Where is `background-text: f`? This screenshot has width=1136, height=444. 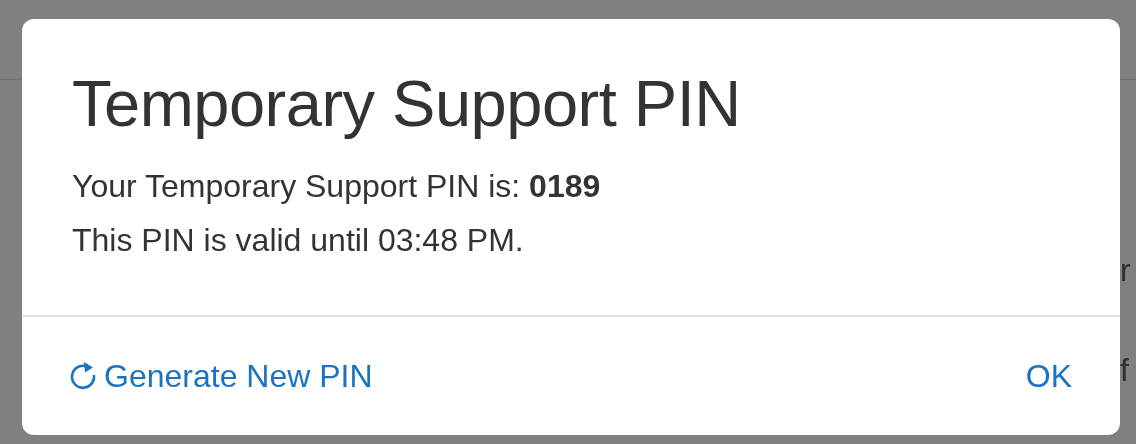
background-text: f is located at coordinates (1124, 370).